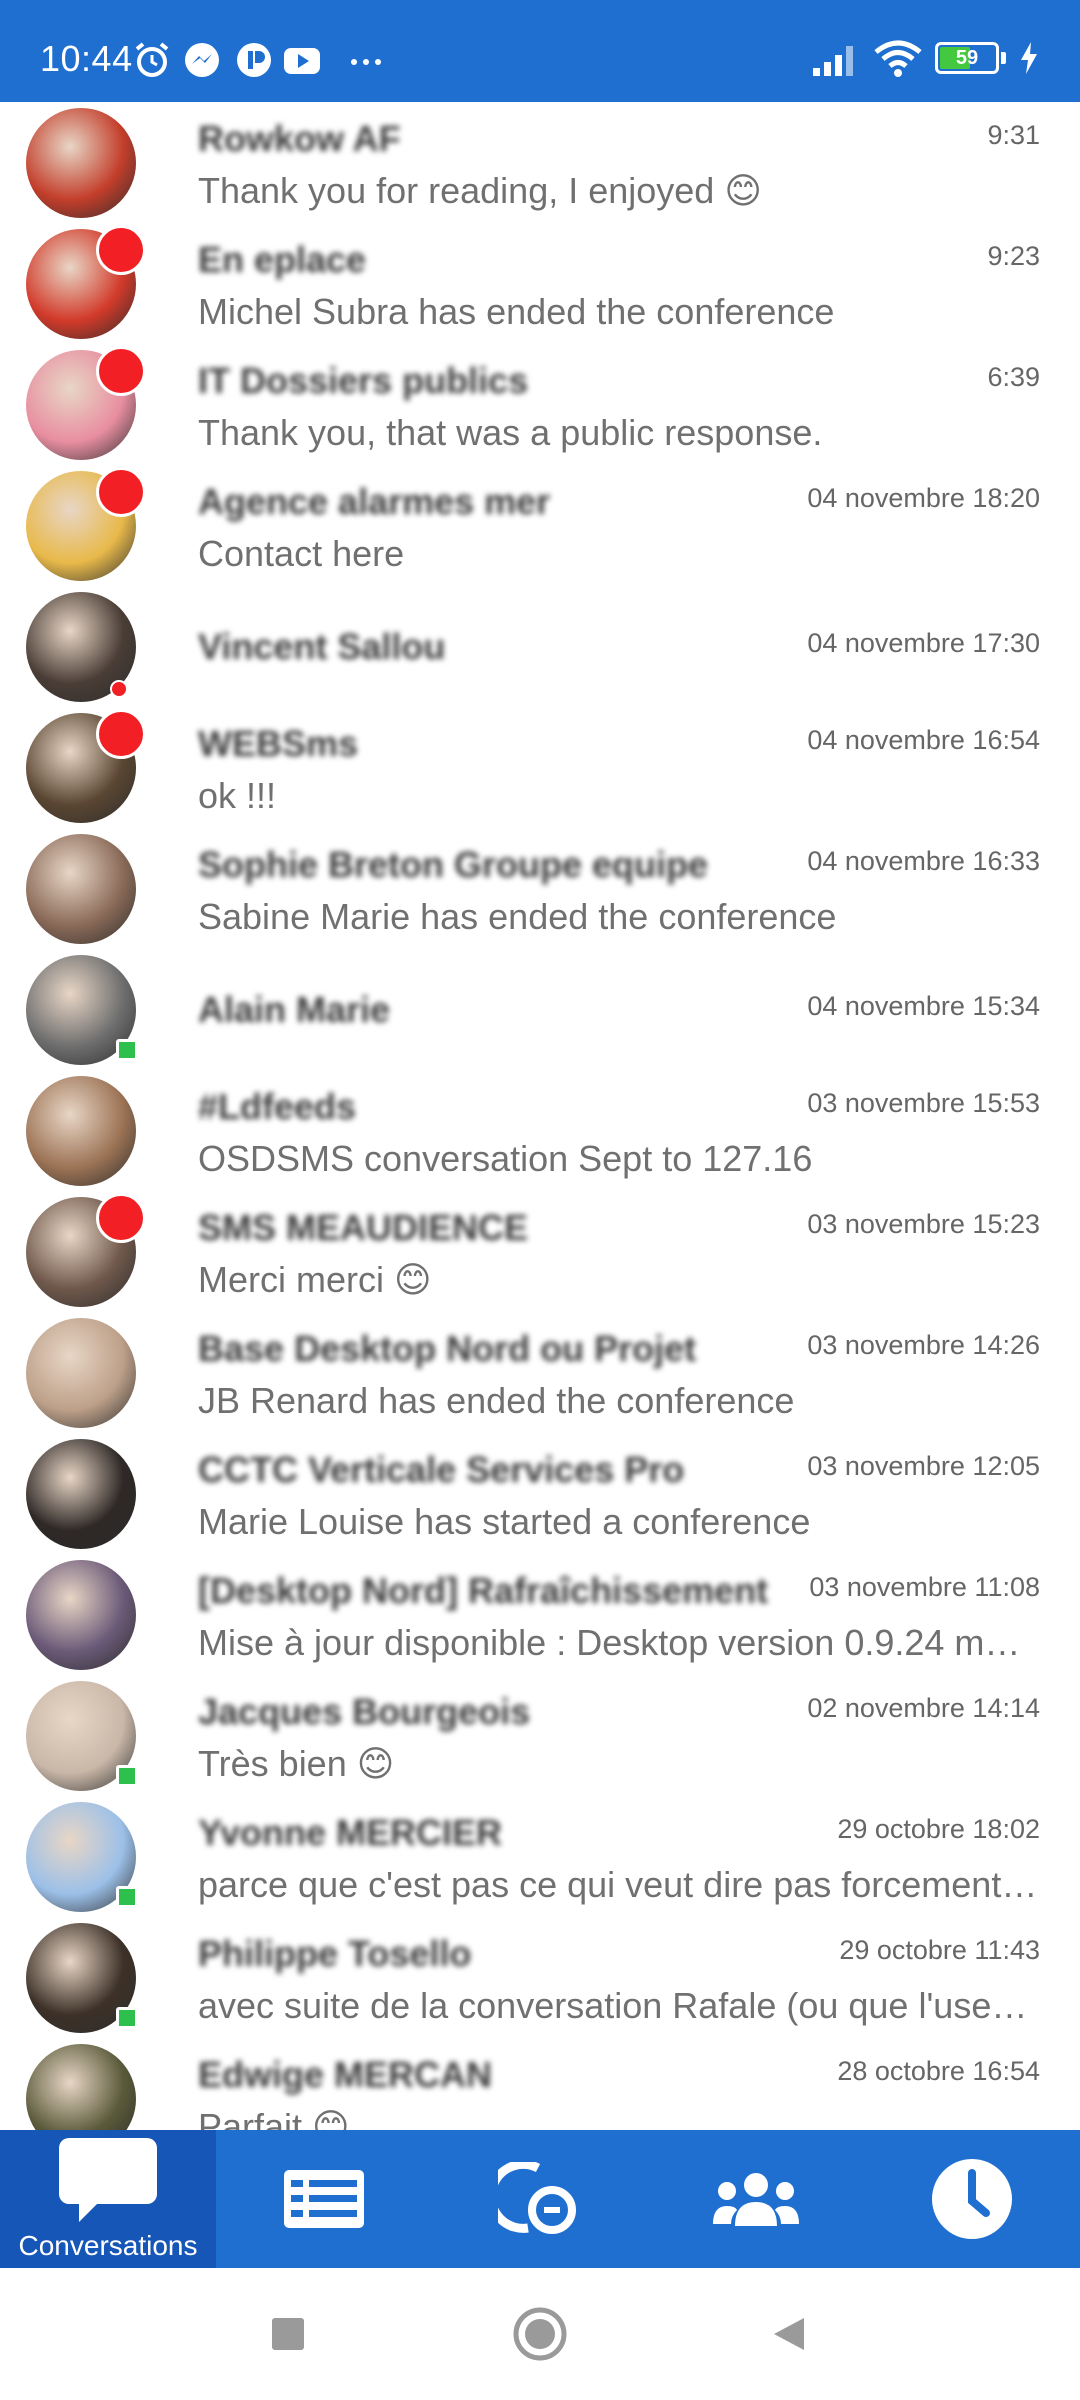  I want to click on conversation-name: Edwige MERCAN, so click(345, 2074).